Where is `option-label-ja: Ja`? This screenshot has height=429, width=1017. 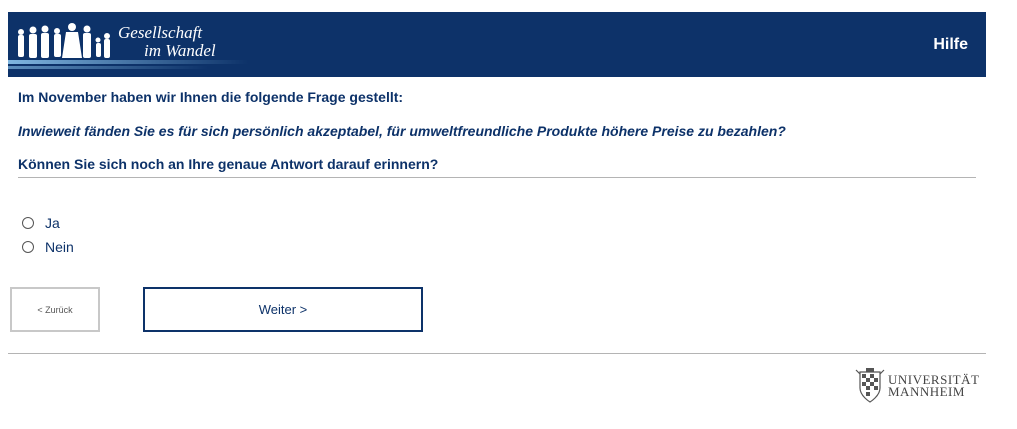 option-label-ja: Ja is located at coordinates (52, 223).